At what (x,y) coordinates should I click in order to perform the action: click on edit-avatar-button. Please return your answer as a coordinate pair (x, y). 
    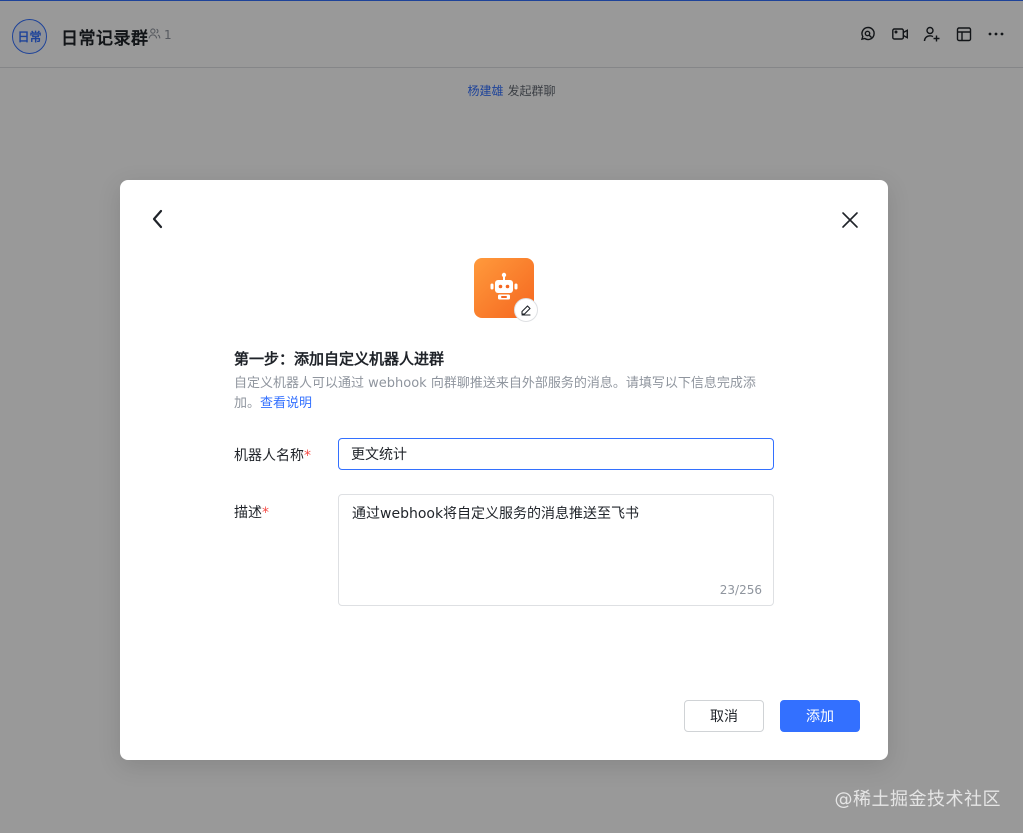
    Looking at the image, I should click on (526, 310).